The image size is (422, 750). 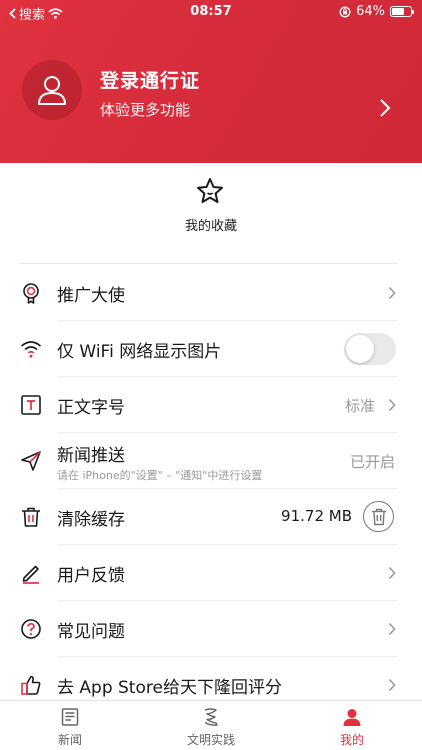 I want to click on settings-row-wifi-images: 仅 WiFi 网络显示图片, so click(x=211, y=349).